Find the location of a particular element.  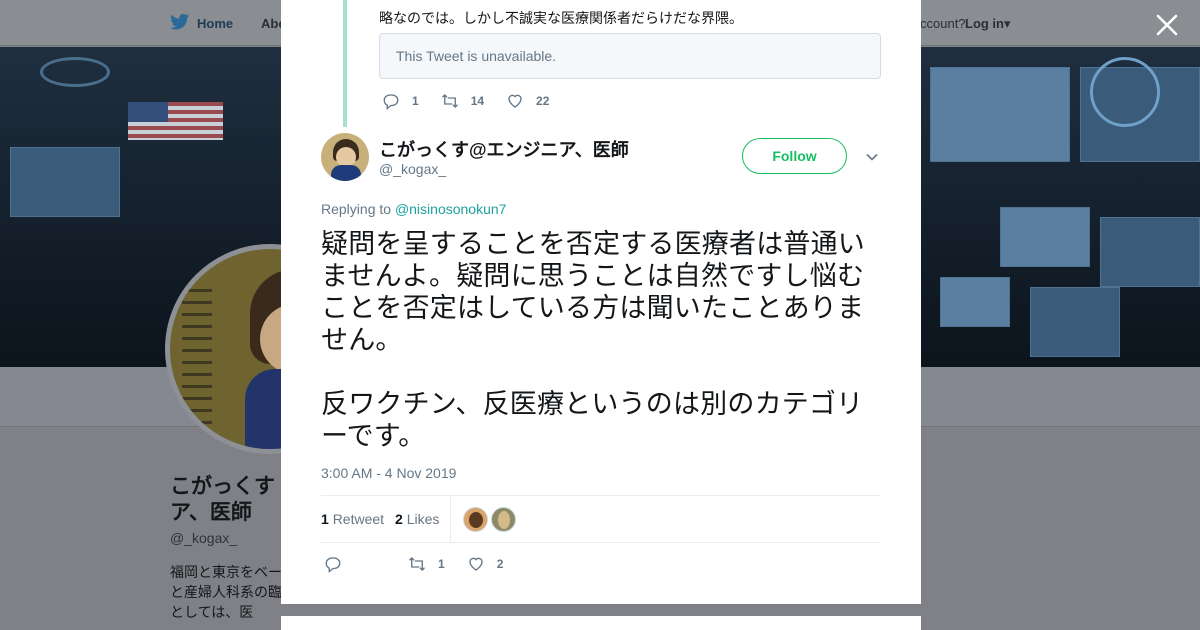

likes-stat: 2 Likes is located at coordinates (417, 519).